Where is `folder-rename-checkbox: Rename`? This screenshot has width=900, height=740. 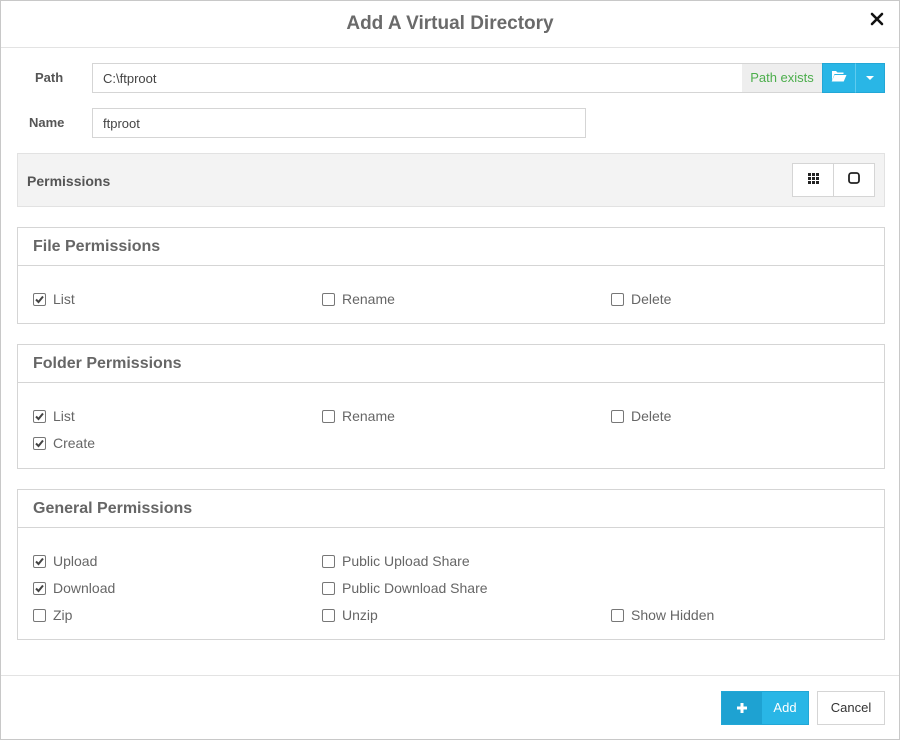
folder-rename-checkbox: Rename is located at coordinates (358, 416).